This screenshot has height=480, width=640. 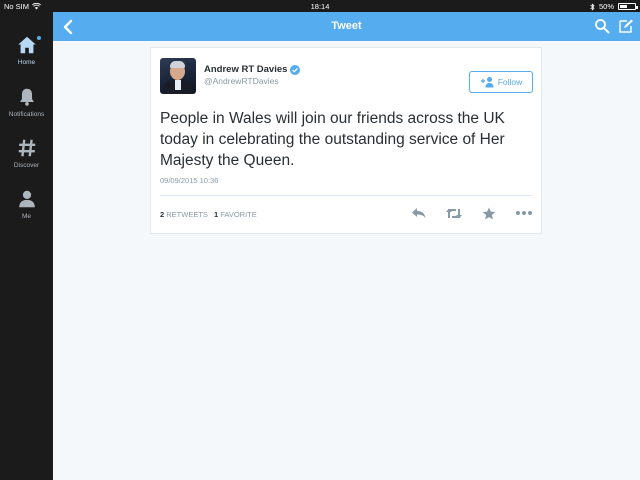 What do you see at coordinates (241, 81) in the screenshot?
I see `author-handle: @AndrewRTDavies` at bounding box center [241, 81].